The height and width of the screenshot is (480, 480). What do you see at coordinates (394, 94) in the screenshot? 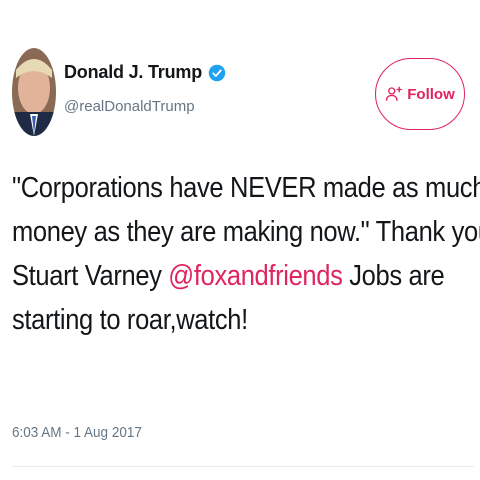
I see `add-user-icon` at bounding box center [394, 94].